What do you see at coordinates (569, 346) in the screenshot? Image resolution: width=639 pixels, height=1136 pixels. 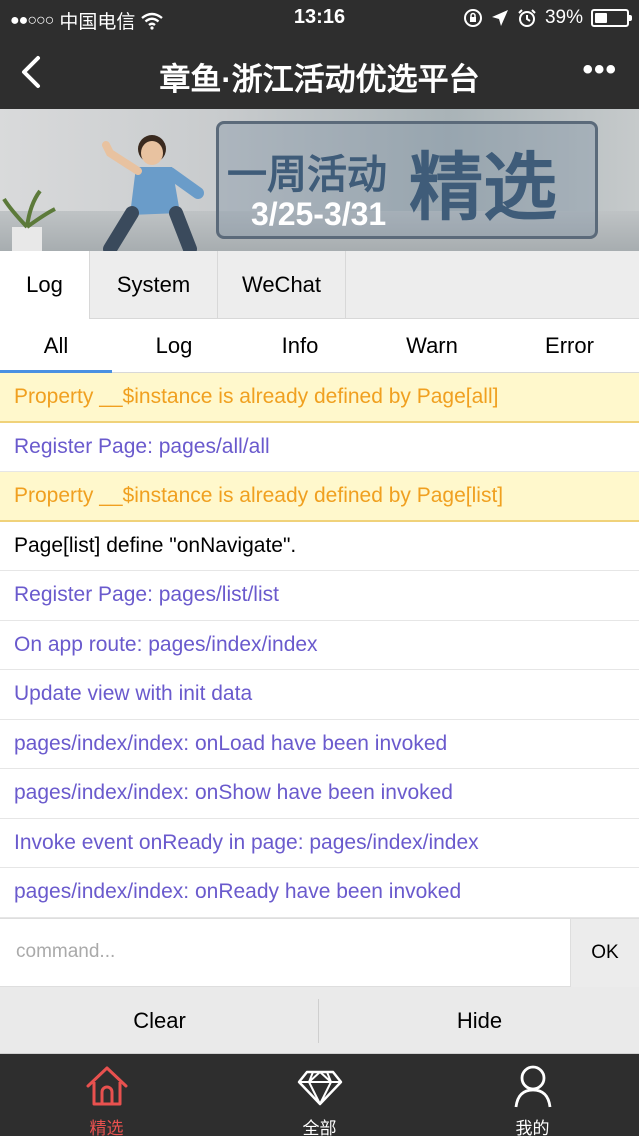 I see `filter-tab-error: Error` at bounding box center [569, 346].